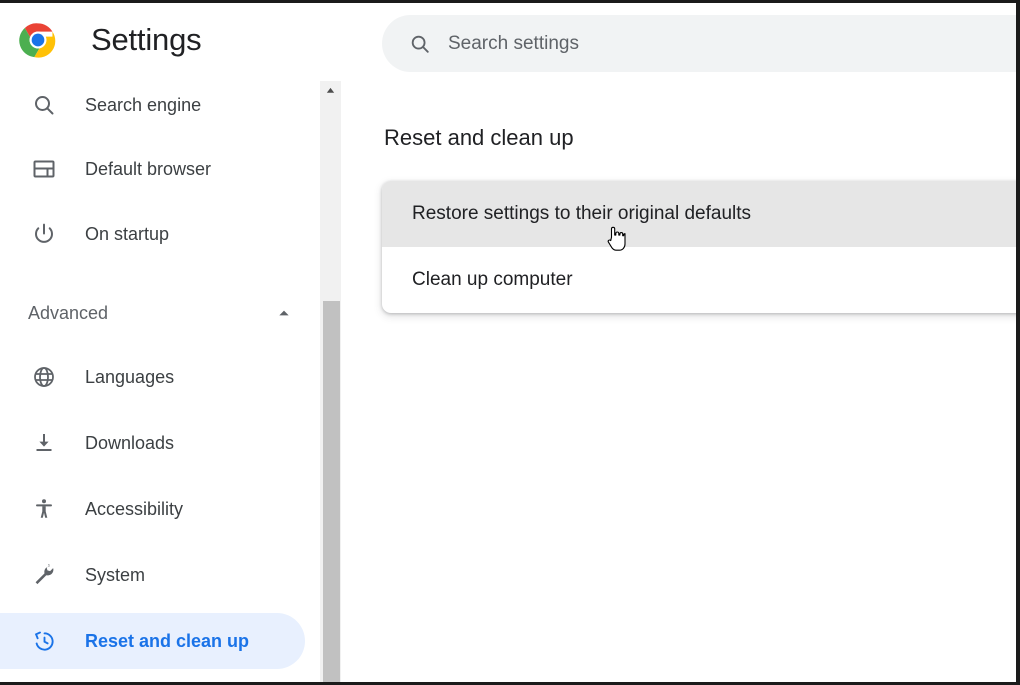 The image size is (1020, 685). Describe the element at coordinates (492, 279) in the screenshot. I see `row-label: Clean up computer` at that location.